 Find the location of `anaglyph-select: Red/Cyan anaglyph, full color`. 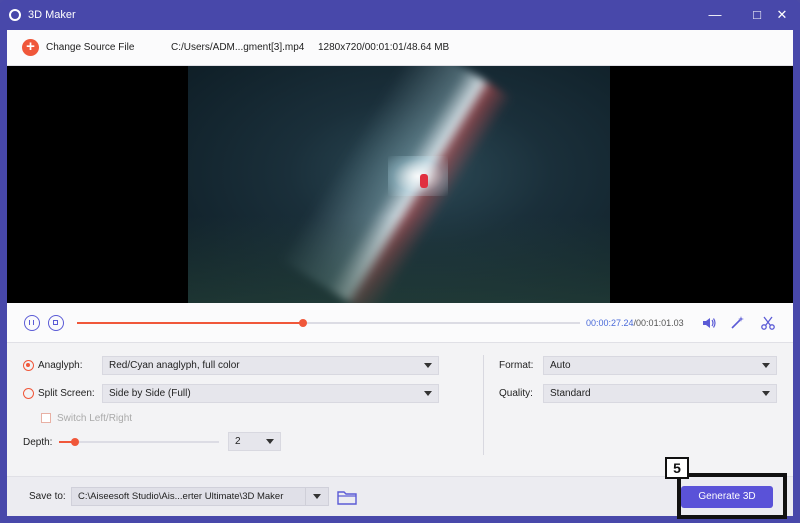

anaglyph-select: Red/Cyan anaglyph, full color is located at coordinates (270, 365).